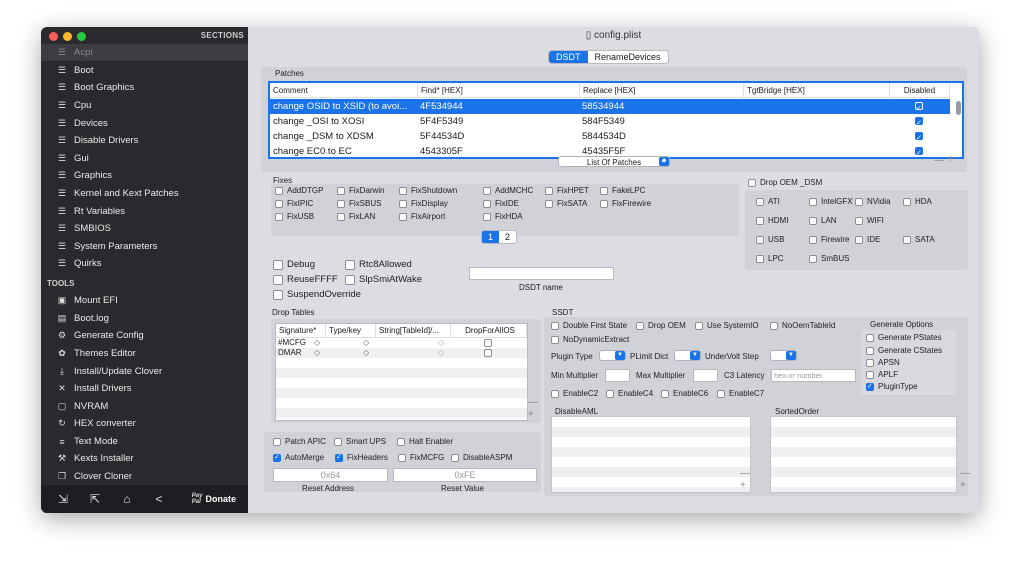  I want to click on oem-lpc-checkbox: LPC, so click(770, 258).